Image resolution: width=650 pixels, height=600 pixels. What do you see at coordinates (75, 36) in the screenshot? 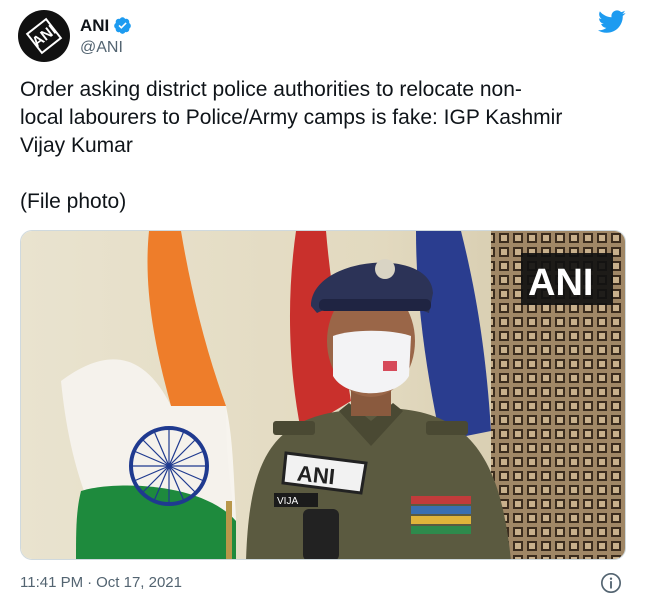
I see `tweet-header: ANI ANI @ANI` at bounding box center [75, 36].